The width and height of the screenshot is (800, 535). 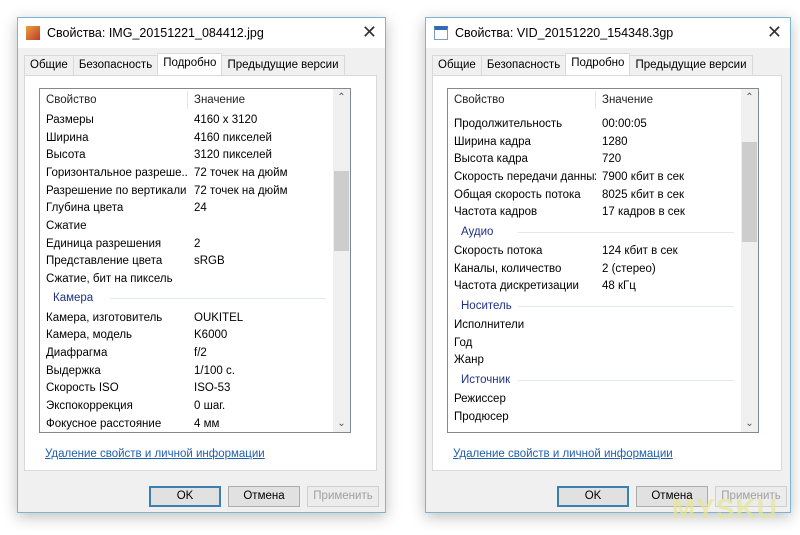 I want to click on group-header: Источник, so click(x=603, y=379).